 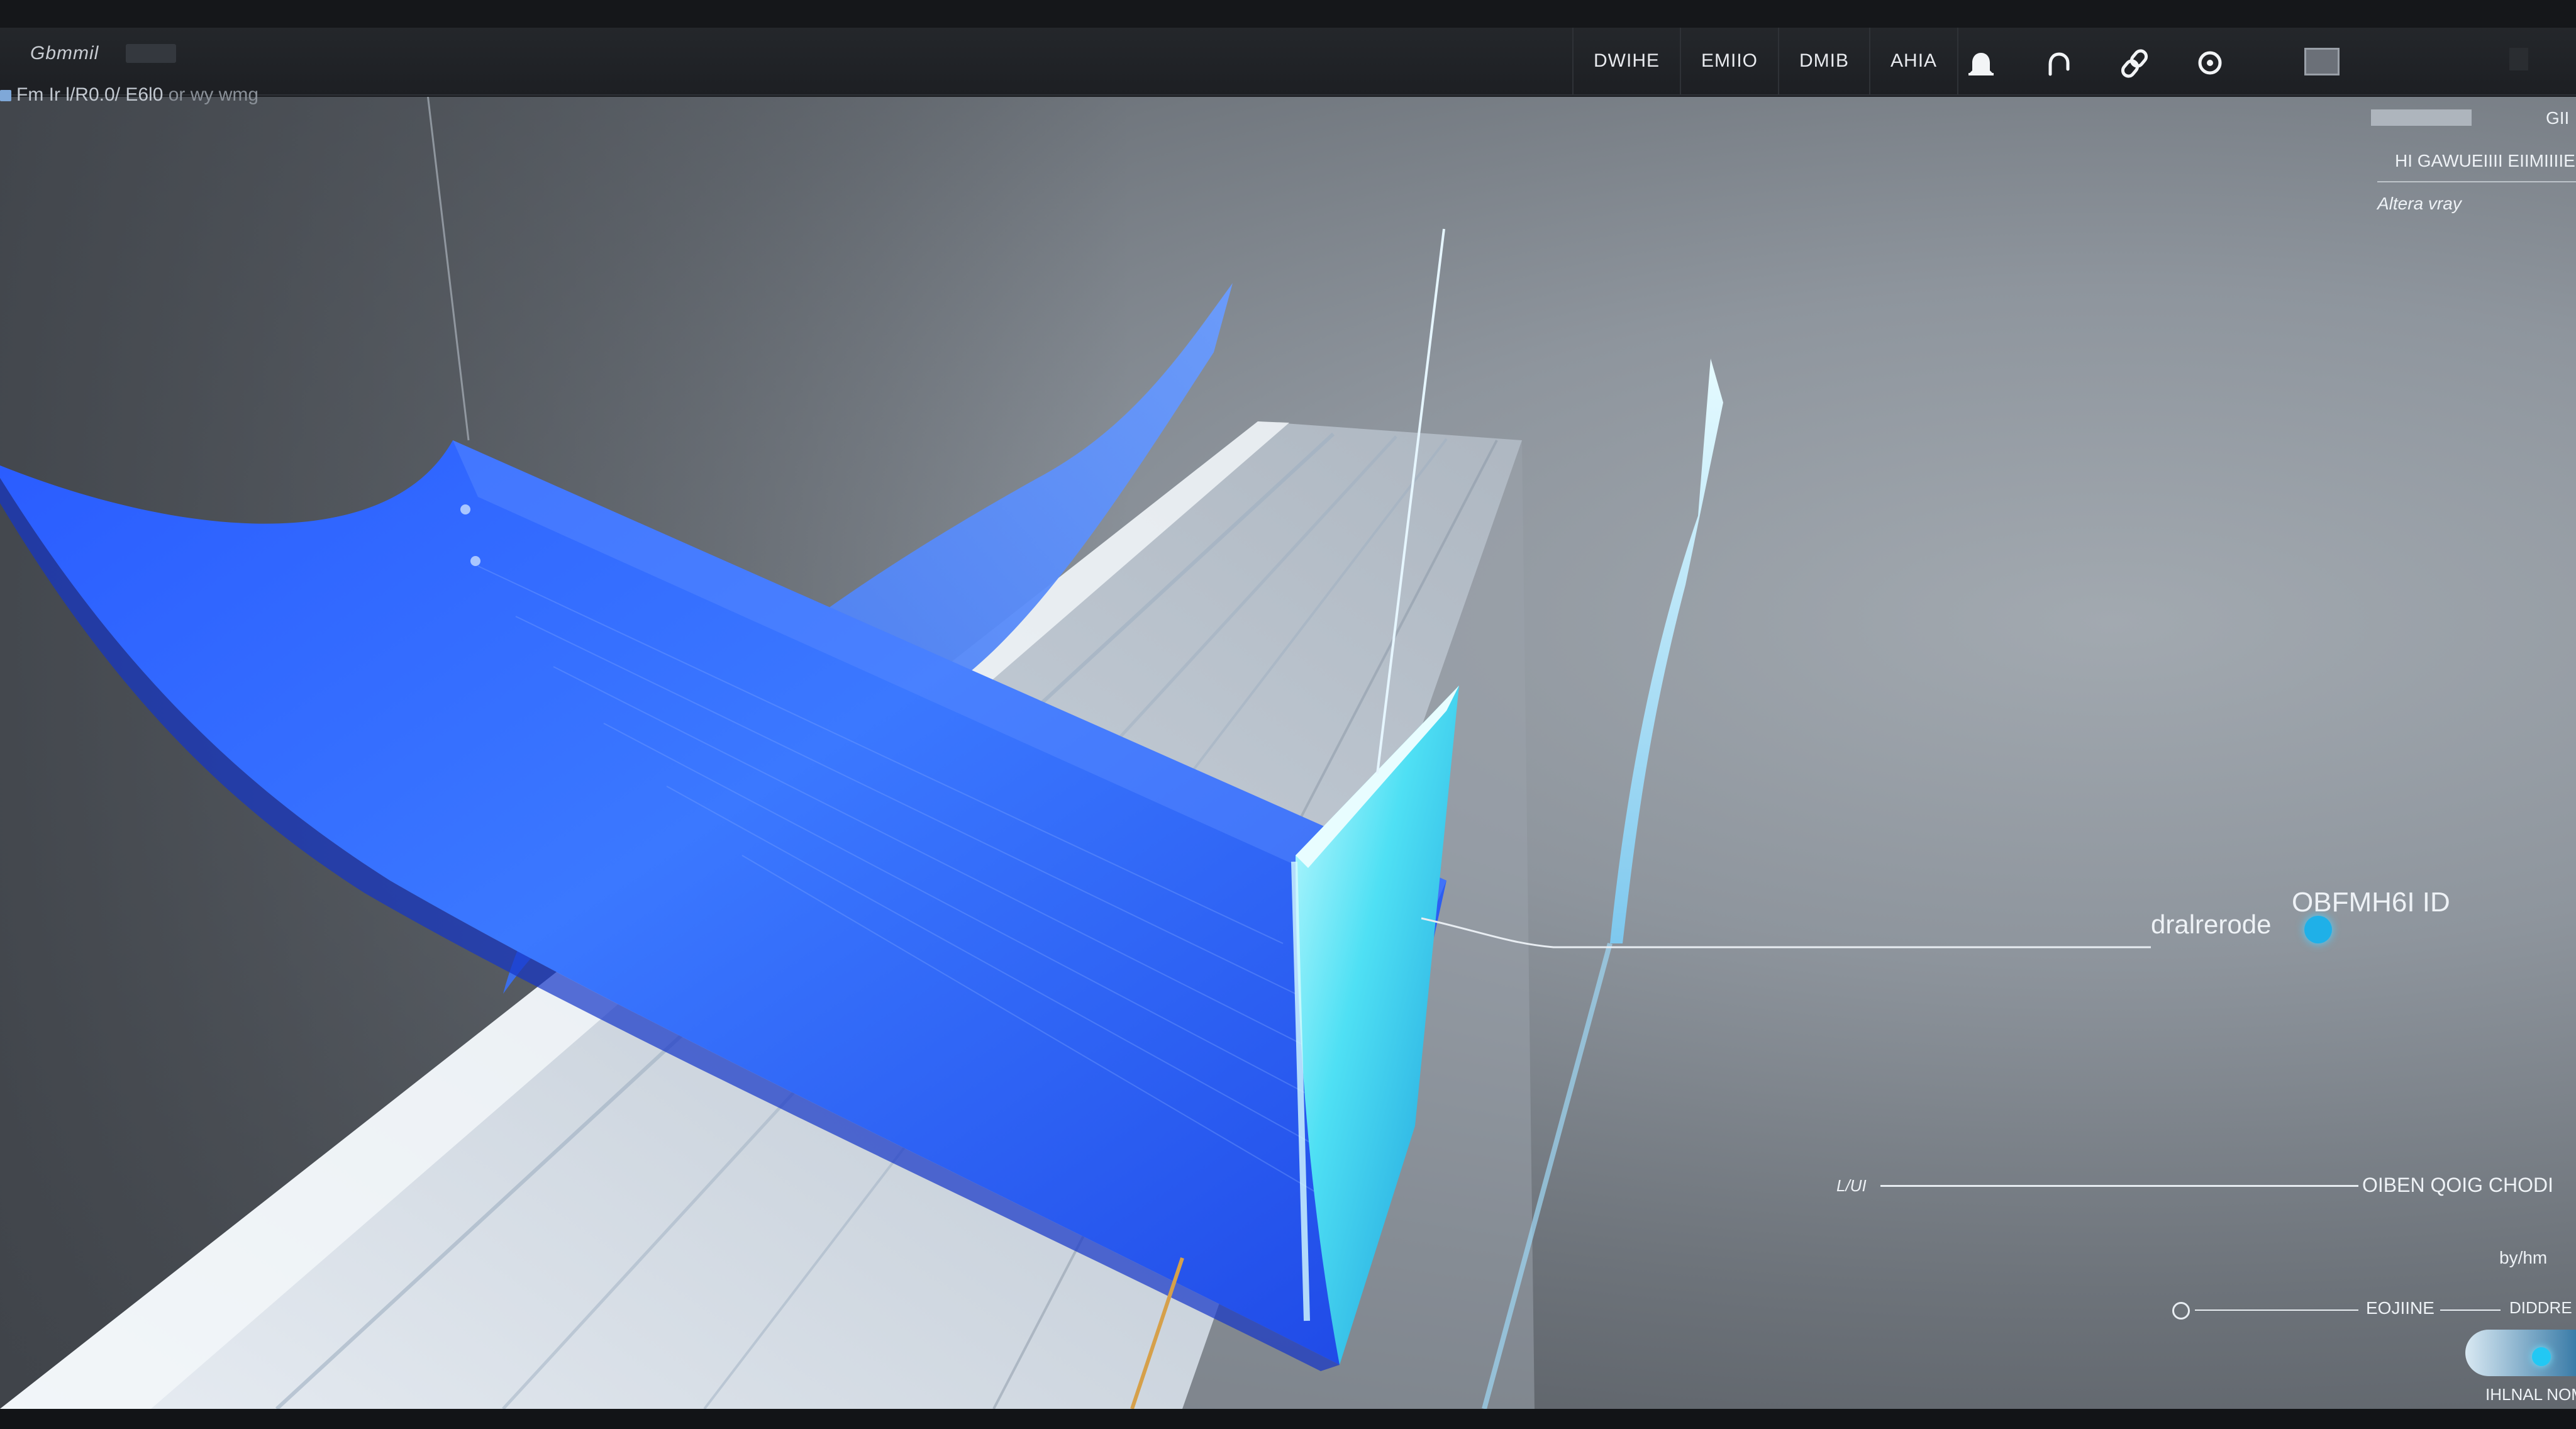 What do you see at coordinates (2470, 1310) in the screenshot?
I see `control-line-right` at bounding box center [2470, 1310].